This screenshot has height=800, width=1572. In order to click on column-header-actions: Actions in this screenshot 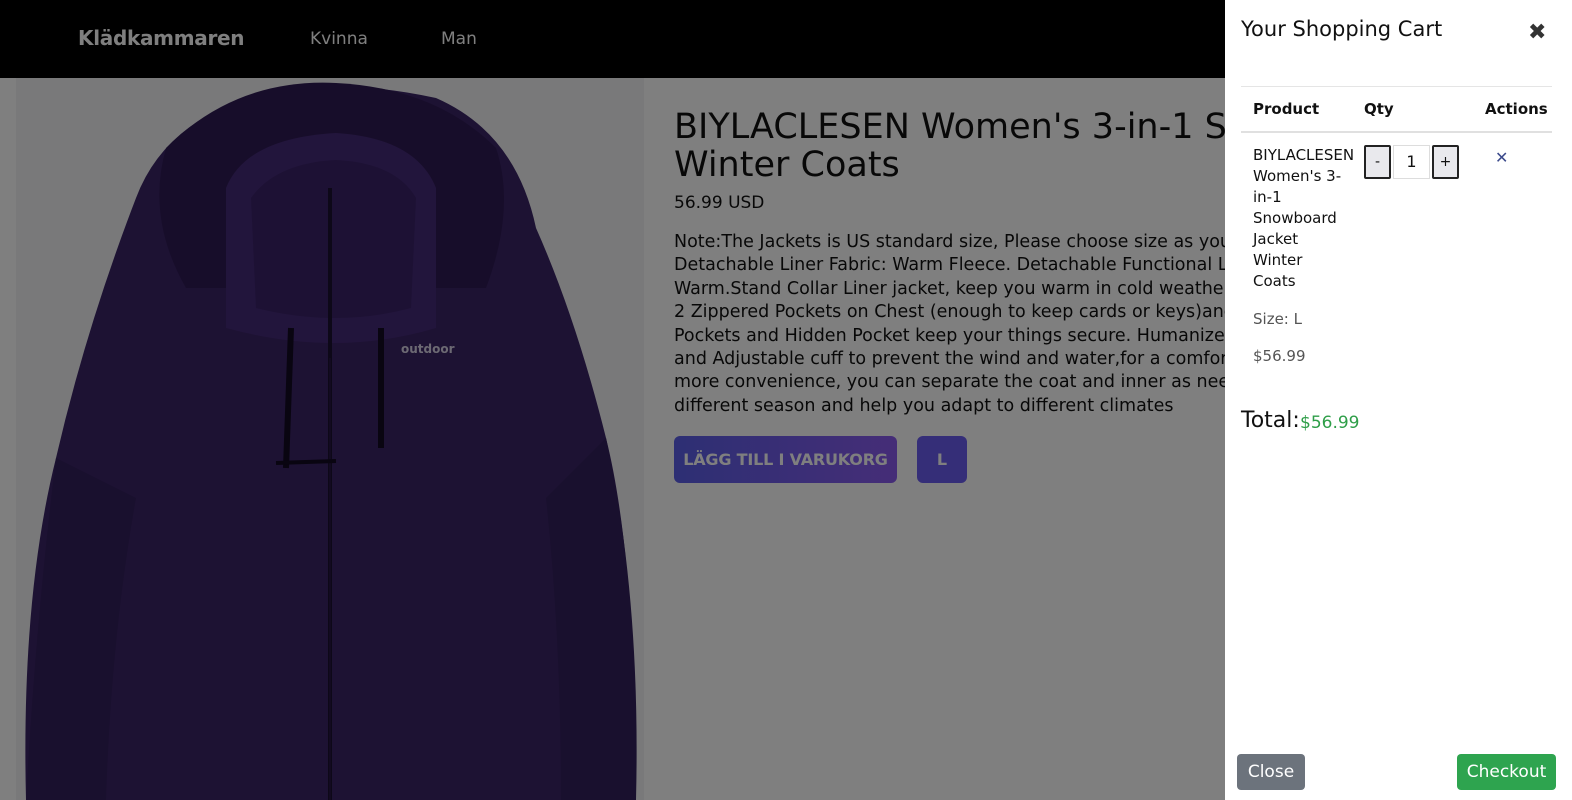, I will do `click(1516, 109)`.